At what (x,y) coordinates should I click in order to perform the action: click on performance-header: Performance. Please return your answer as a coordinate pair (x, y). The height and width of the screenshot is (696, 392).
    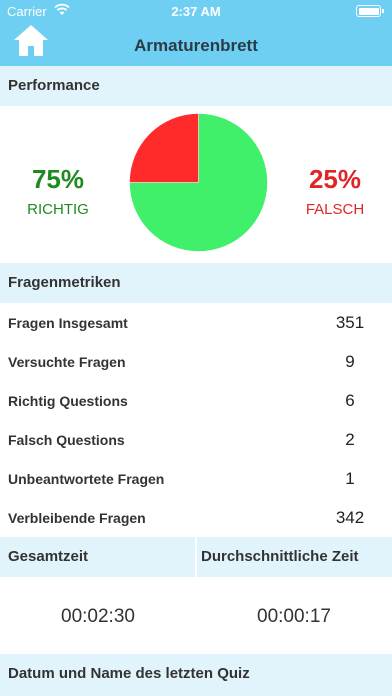
    Looking at the image, I should click on (196, 86).